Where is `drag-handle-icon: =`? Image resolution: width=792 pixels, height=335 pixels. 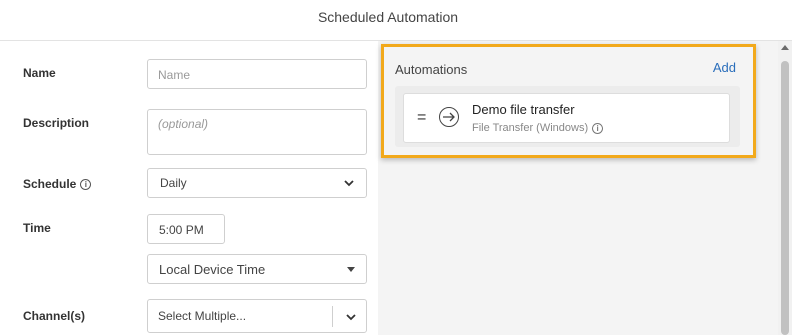 drag-handle-icon: = is located at coordinates (421, 118).